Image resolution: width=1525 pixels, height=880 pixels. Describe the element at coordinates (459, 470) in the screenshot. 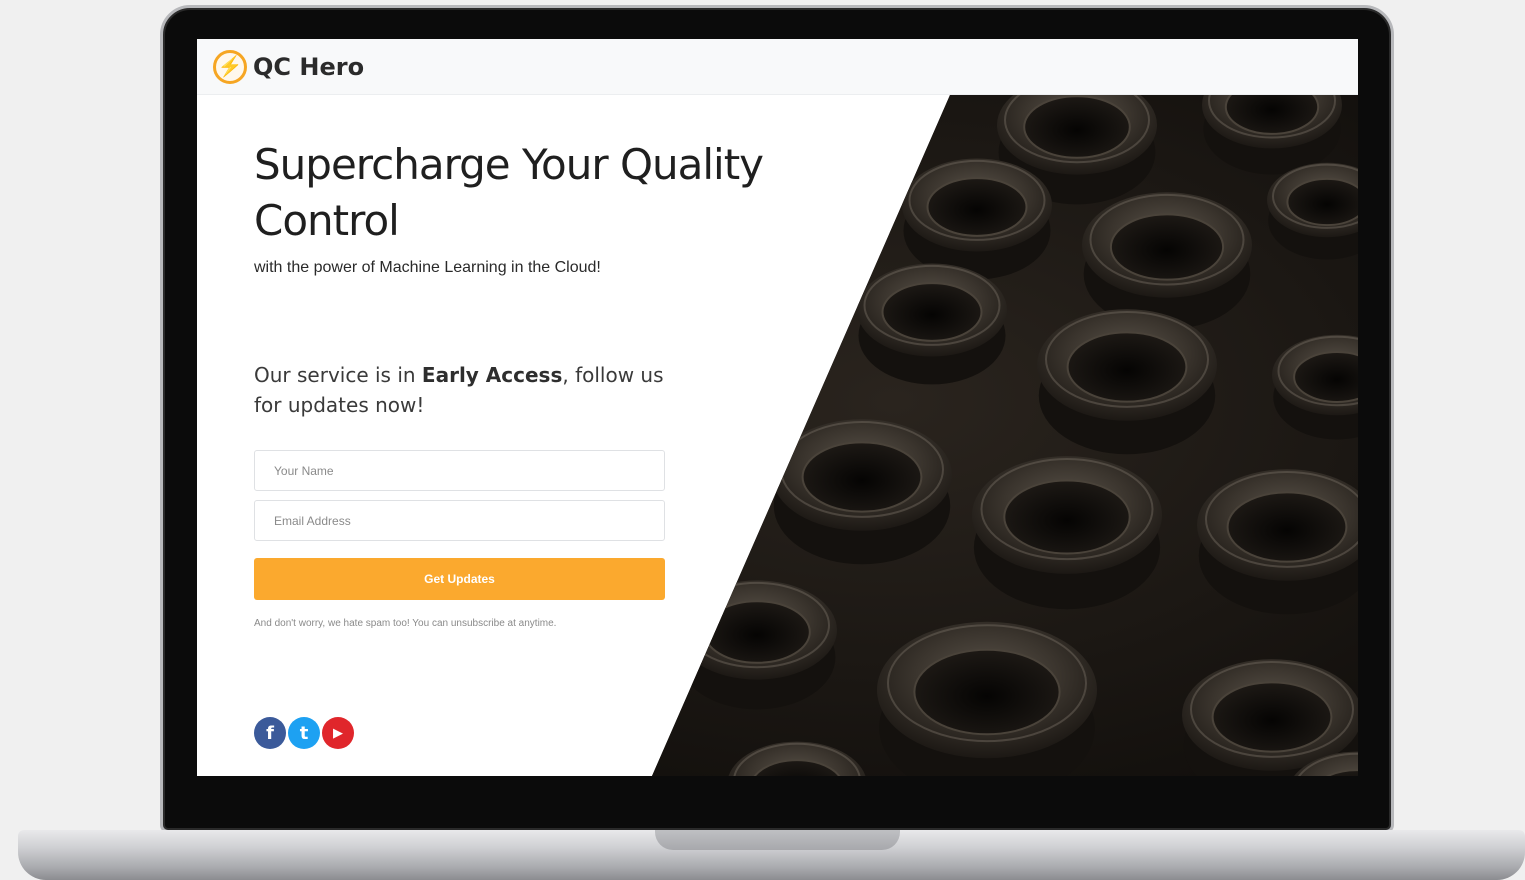

I see `name-input` at that location.